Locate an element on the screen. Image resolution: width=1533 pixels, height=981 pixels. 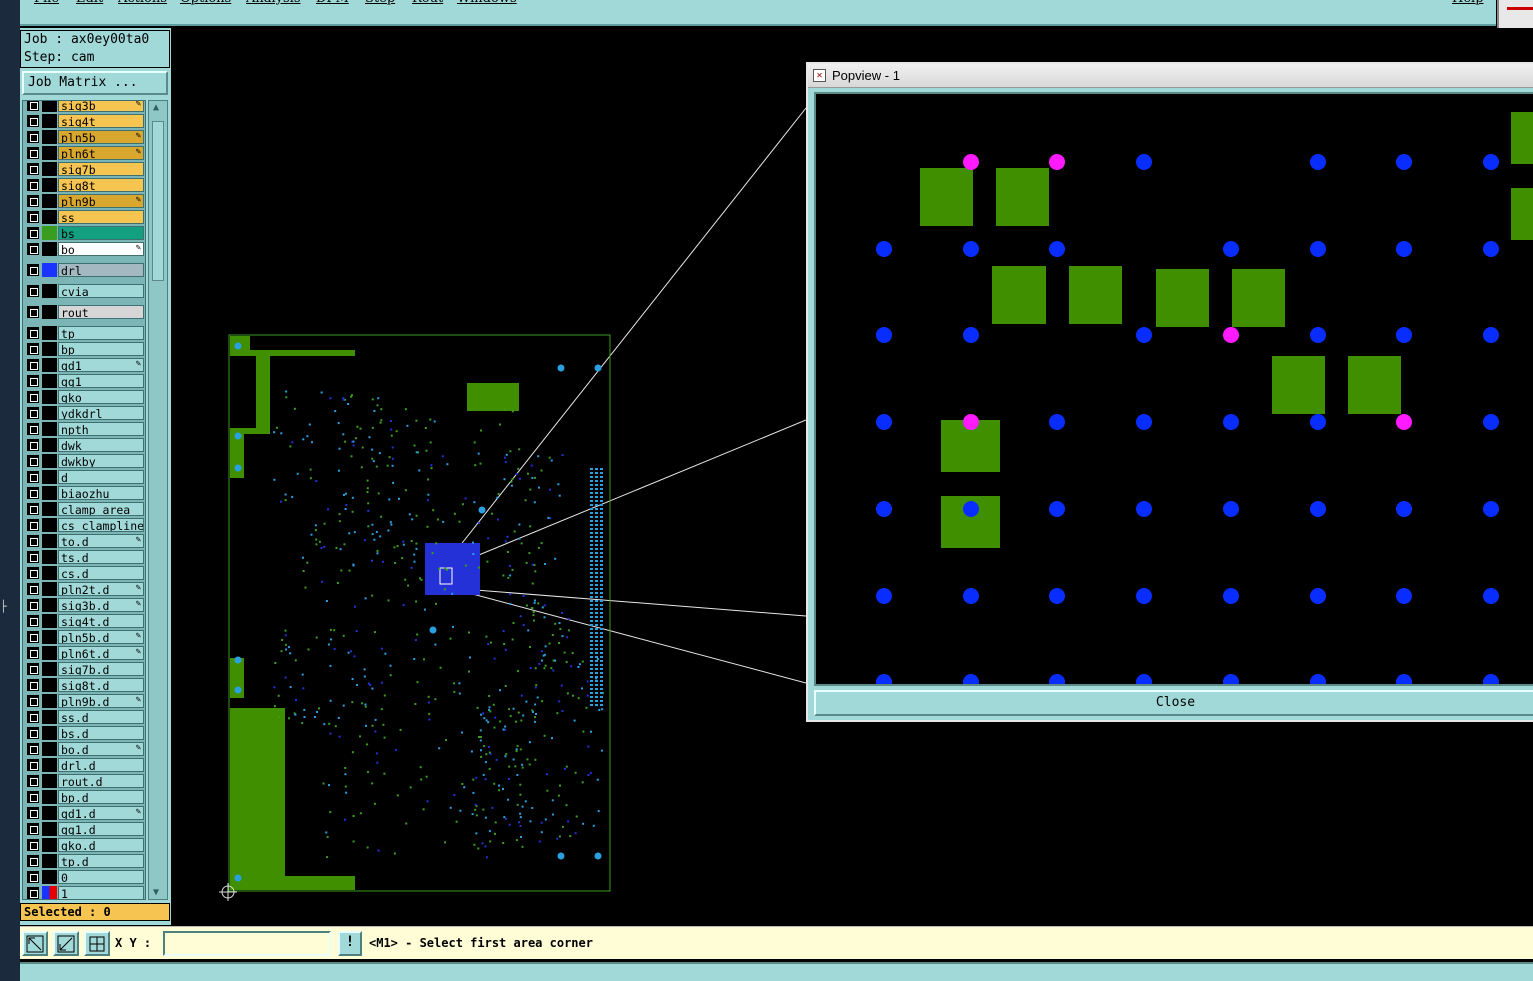
layer-row-cs.d: cs.d is located at coordinates (84, 573).